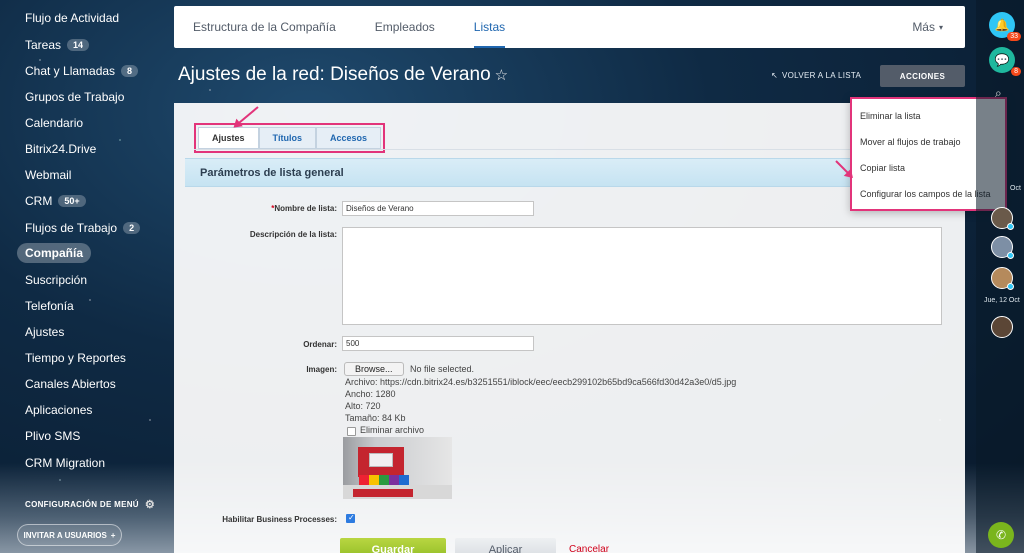  I want to click on menu-item-delete-list: Eliminar la lista, so click(890, 116).